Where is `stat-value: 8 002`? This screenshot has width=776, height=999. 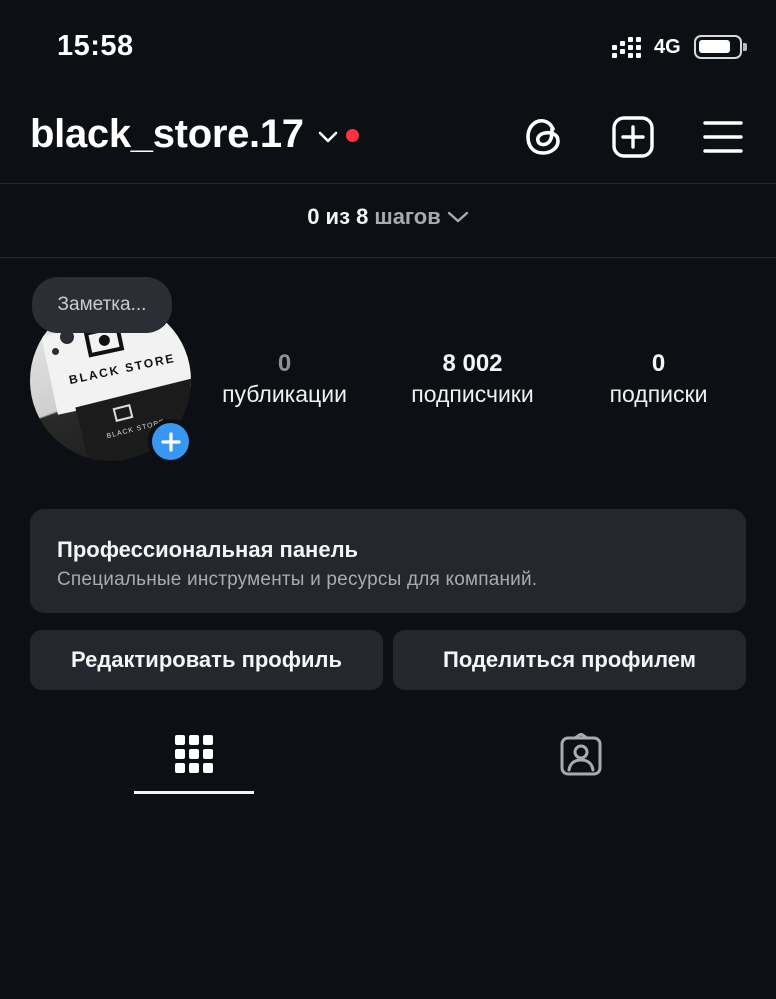 stat-value: 8 002 is located at coordinates (472, 363).